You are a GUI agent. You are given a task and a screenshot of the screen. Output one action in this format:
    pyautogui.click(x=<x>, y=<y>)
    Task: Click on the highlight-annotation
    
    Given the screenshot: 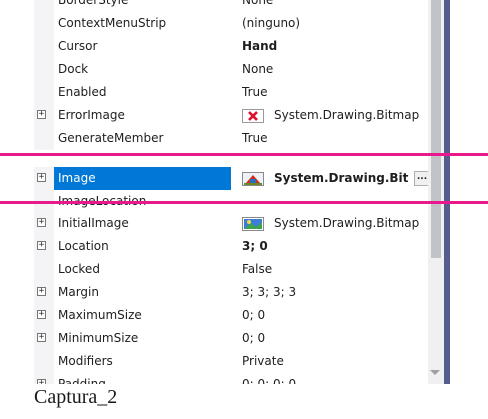 What is the action you would take?
    pyautogui.click(x=244, y=178)
    